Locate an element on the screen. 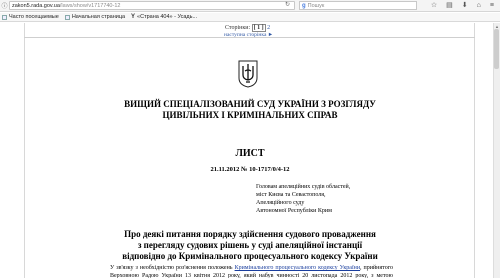  menu-icon: ≡ is located at coordinates (492, 5).